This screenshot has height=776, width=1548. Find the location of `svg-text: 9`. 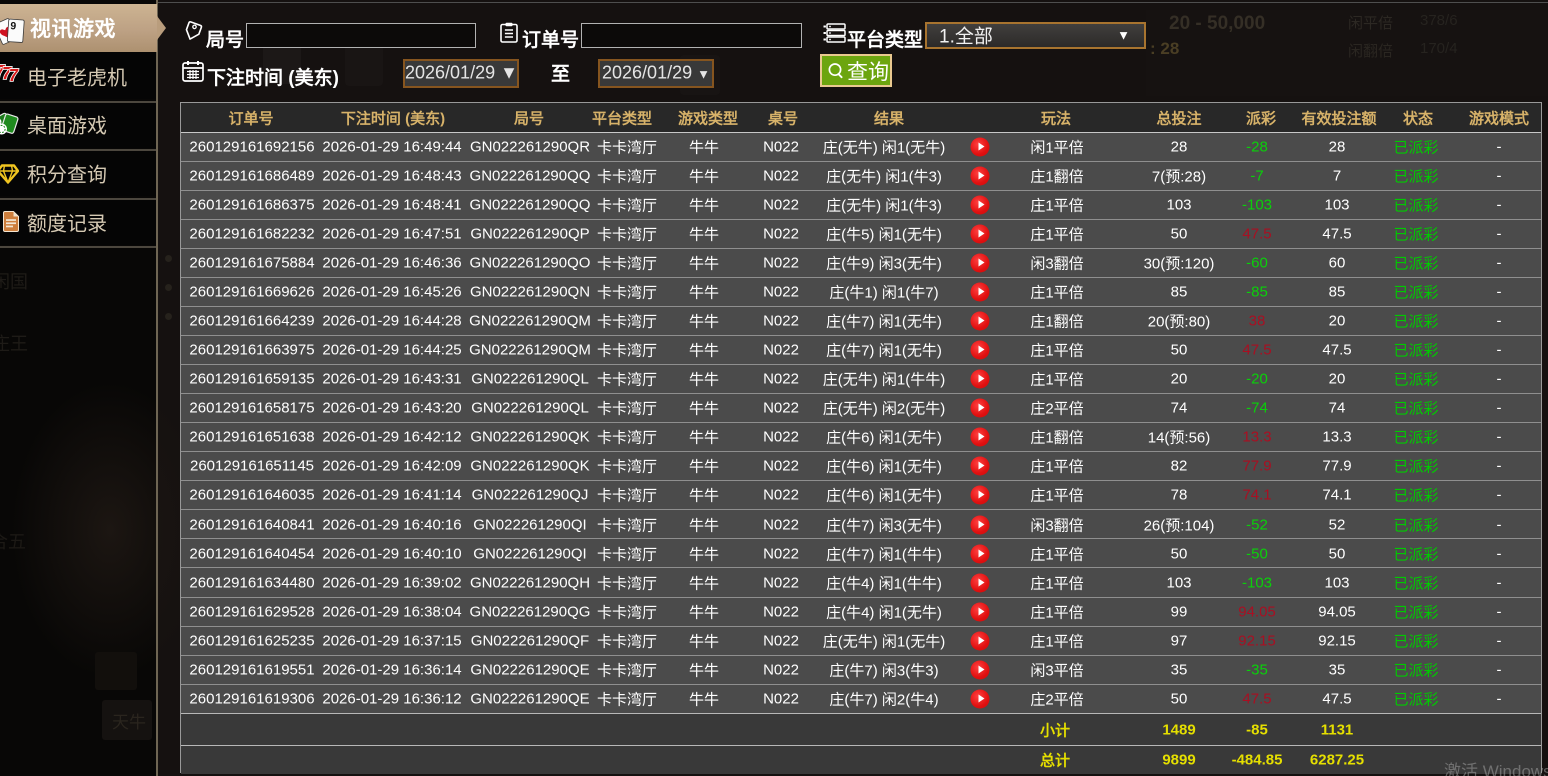

svg-text: 9 is located at coordinates (13, 26).